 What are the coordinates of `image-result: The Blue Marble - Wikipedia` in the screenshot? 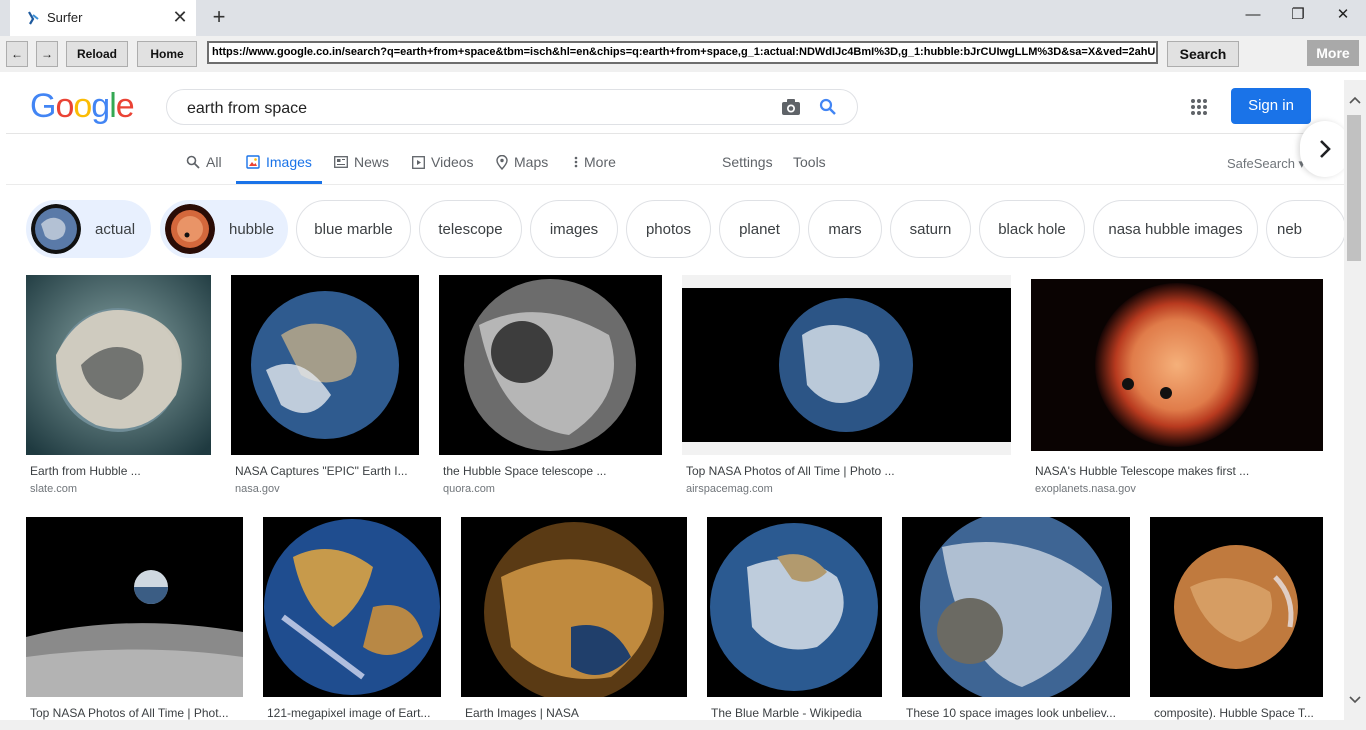 It's located at (794, 618).